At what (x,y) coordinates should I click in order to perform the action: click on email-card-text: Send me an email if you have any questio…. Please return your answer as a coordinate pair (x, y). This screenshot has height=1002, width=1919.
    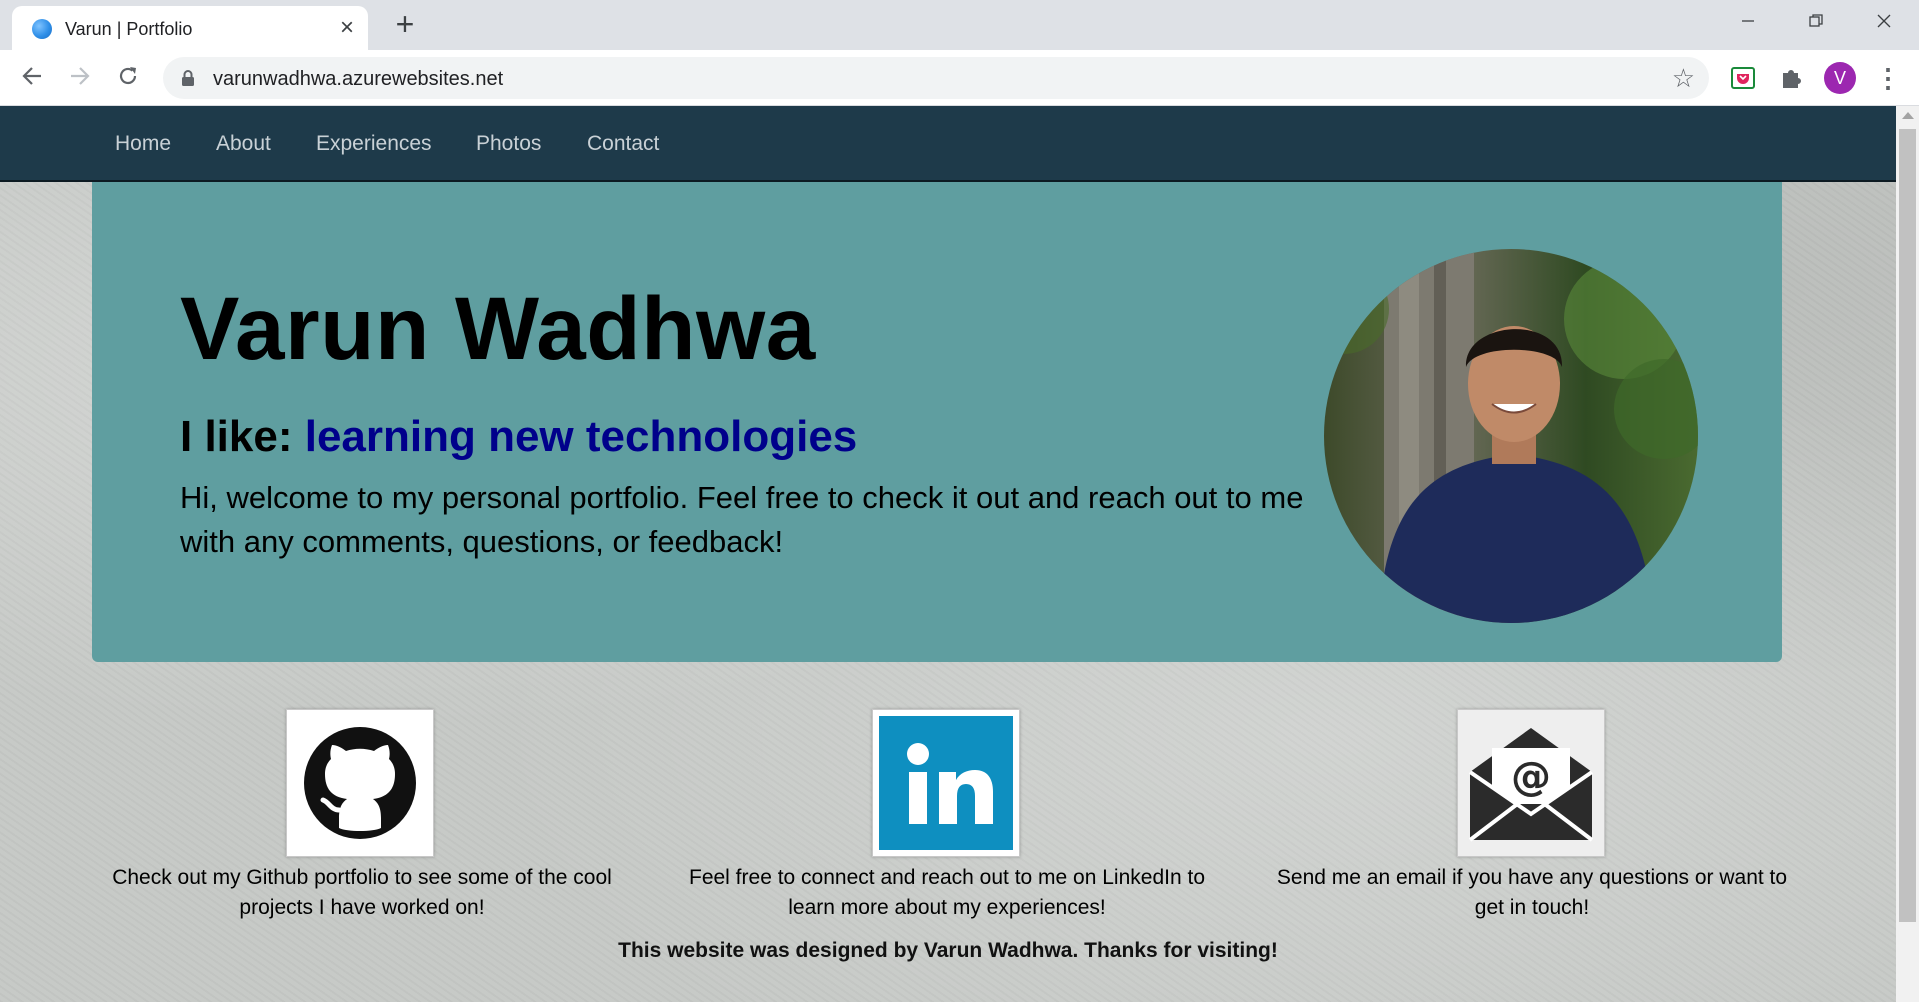
    Looking at the image, I should click on (1532, 892).